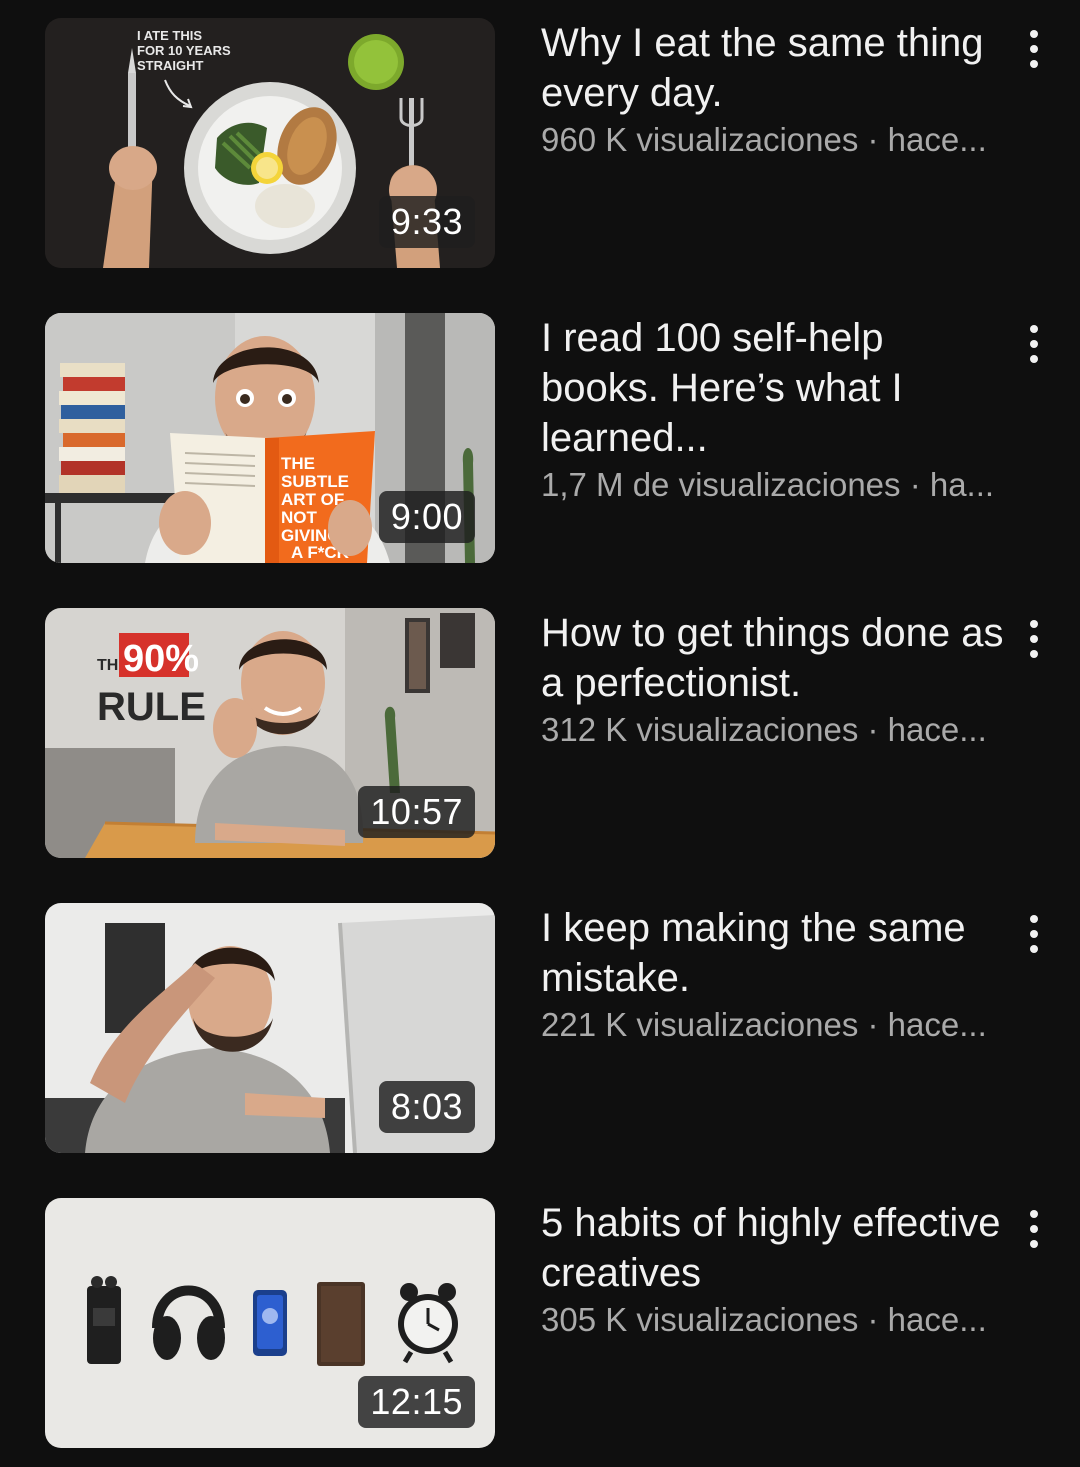 This screenshot has height=1467, width=1080. Describe the element at coordinates (416, 1402) in the screenshot. I see `video-duration: 12:15` at that location.